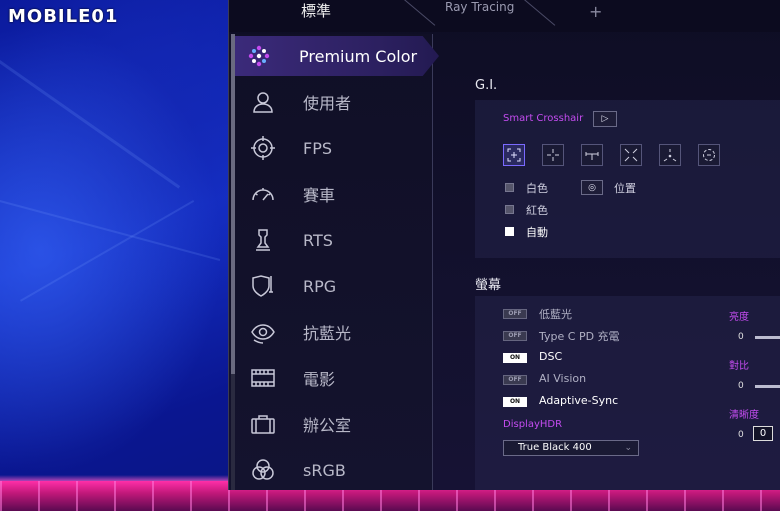 The height and width of the screenshot is (511, 780). What do you see at coordinates (339, 286) in the screenshot?
I see `sidebar-item-rpg: RPG` at bounding box center [339, 286].